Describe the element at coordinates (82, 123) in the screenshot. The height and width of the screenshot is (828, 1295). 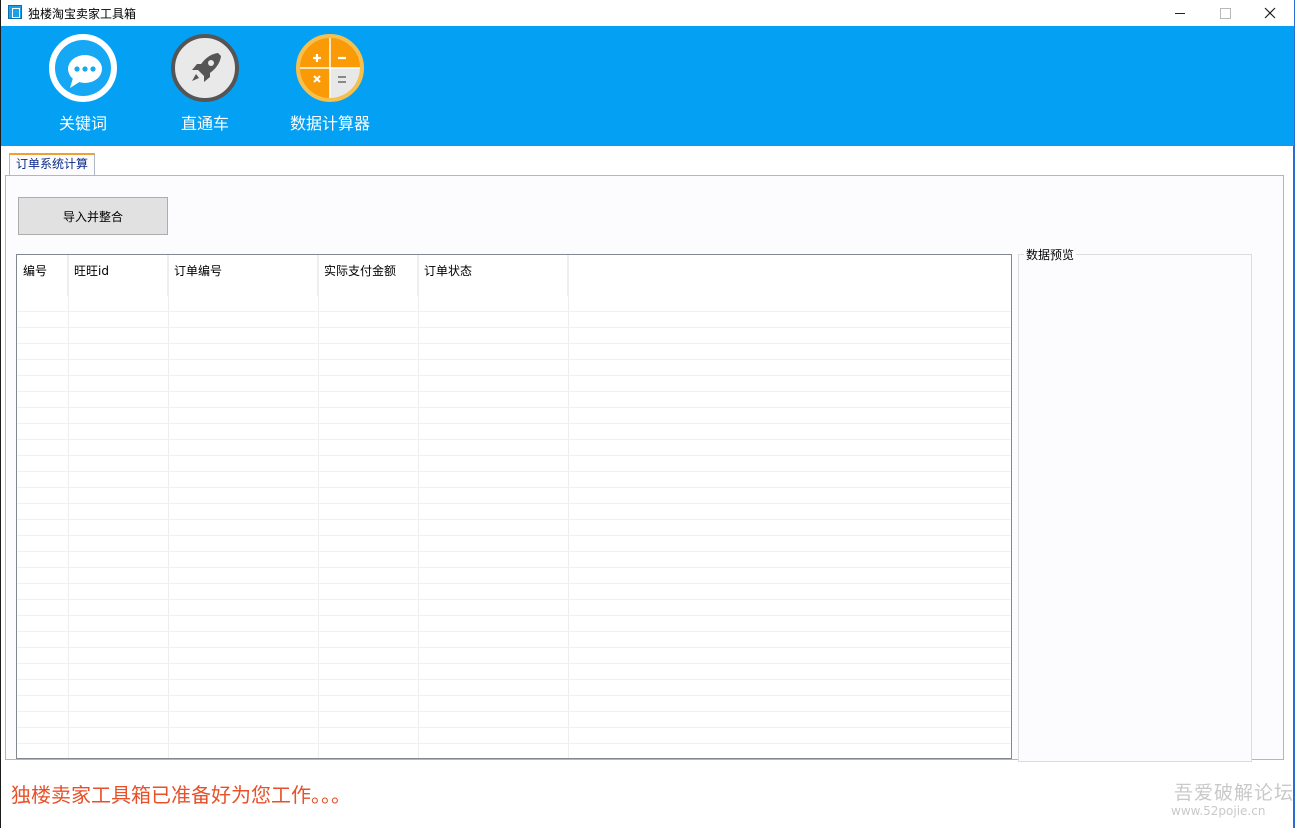
I see `toolbar-keyword-label: 关键词` at that location.